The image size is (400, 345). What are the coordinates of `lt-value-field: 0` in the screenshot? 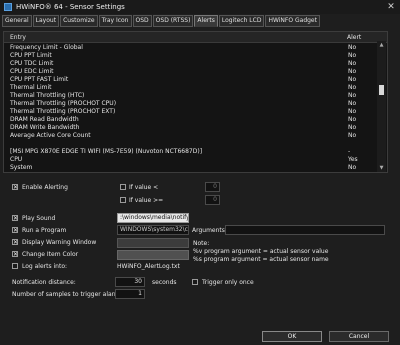 It's located at (212, 187).